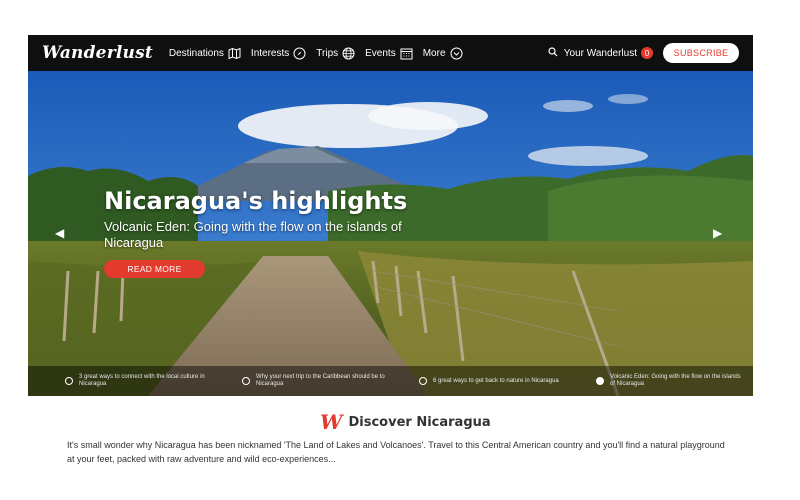 The height and width of the screenshot is (500, 800). I want to click on nav-trips-label: Trips, so click(327, 53).